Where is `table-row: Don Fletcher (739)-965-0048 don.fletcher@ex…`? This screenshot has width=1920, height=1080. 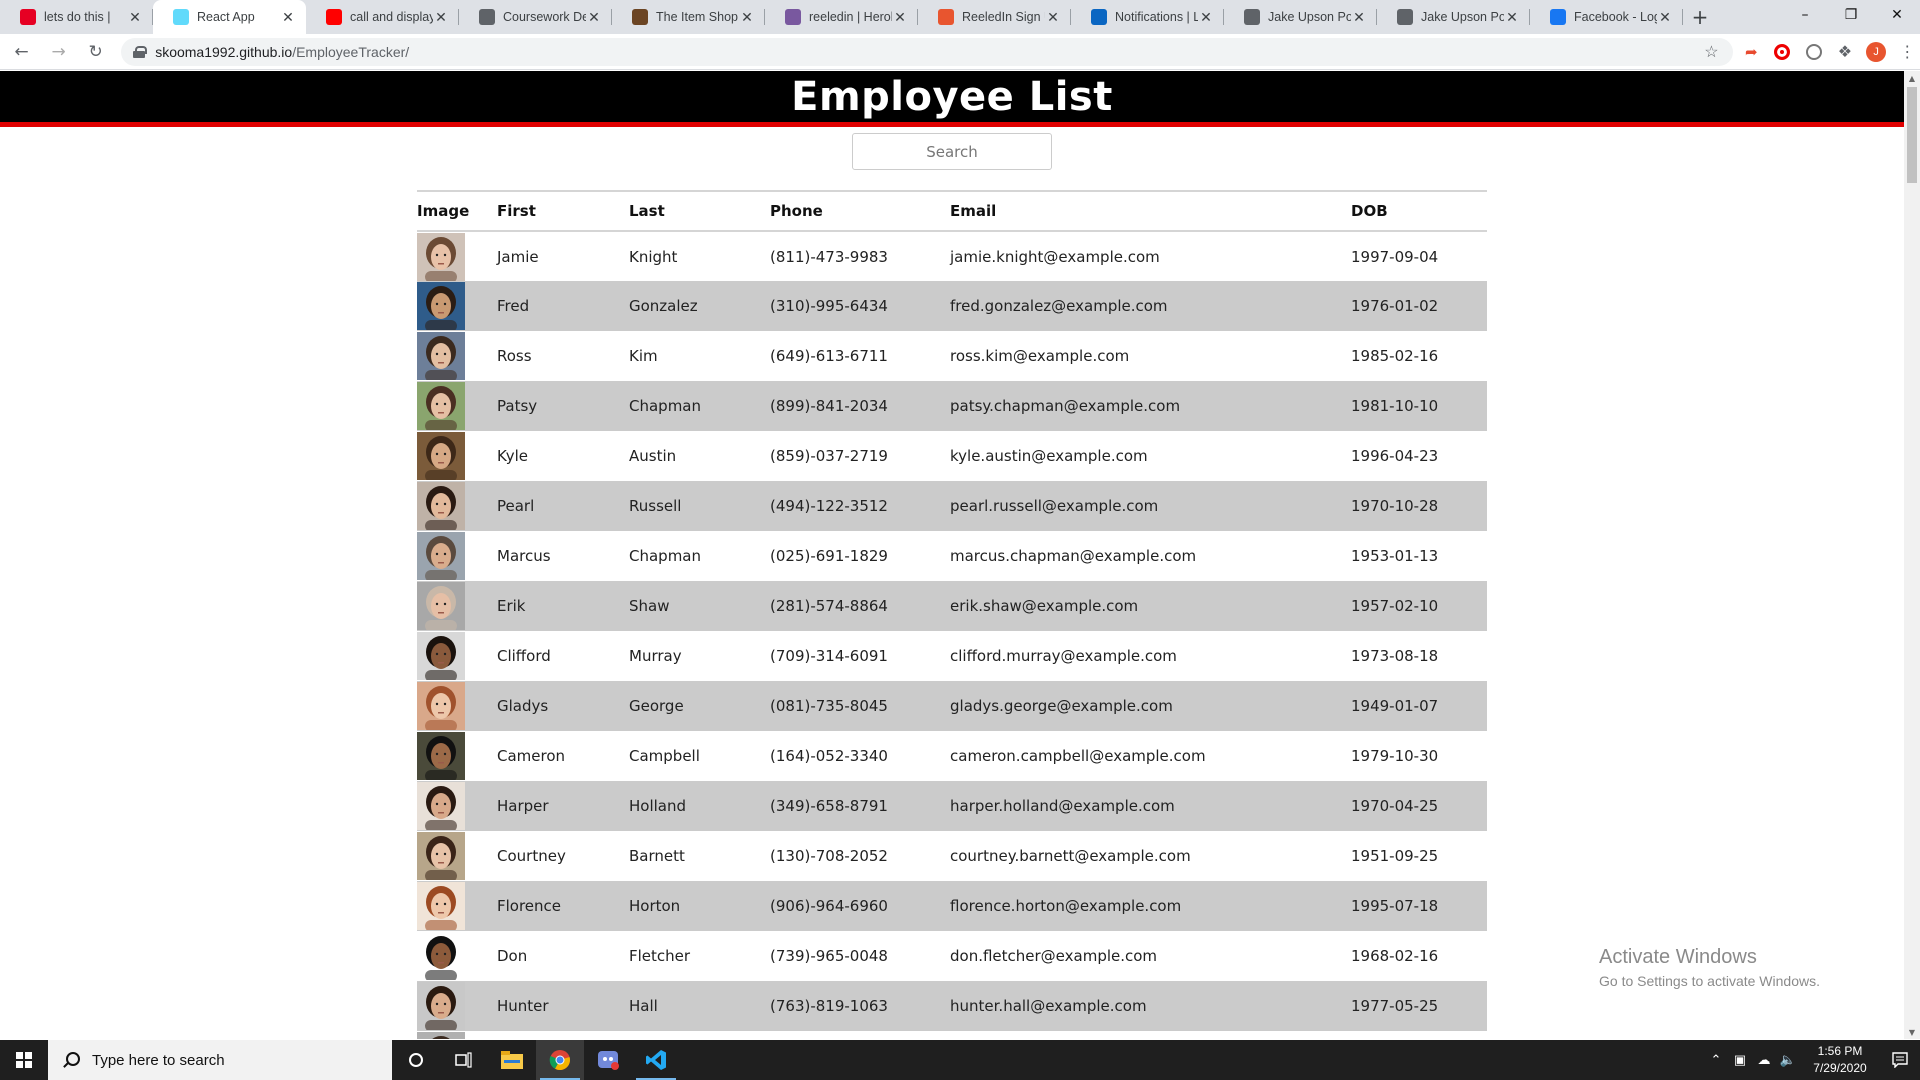 table-row: Don Fletcher (739)-965-0048 don.fletcher@ex… is located at coordinates (952, 956).